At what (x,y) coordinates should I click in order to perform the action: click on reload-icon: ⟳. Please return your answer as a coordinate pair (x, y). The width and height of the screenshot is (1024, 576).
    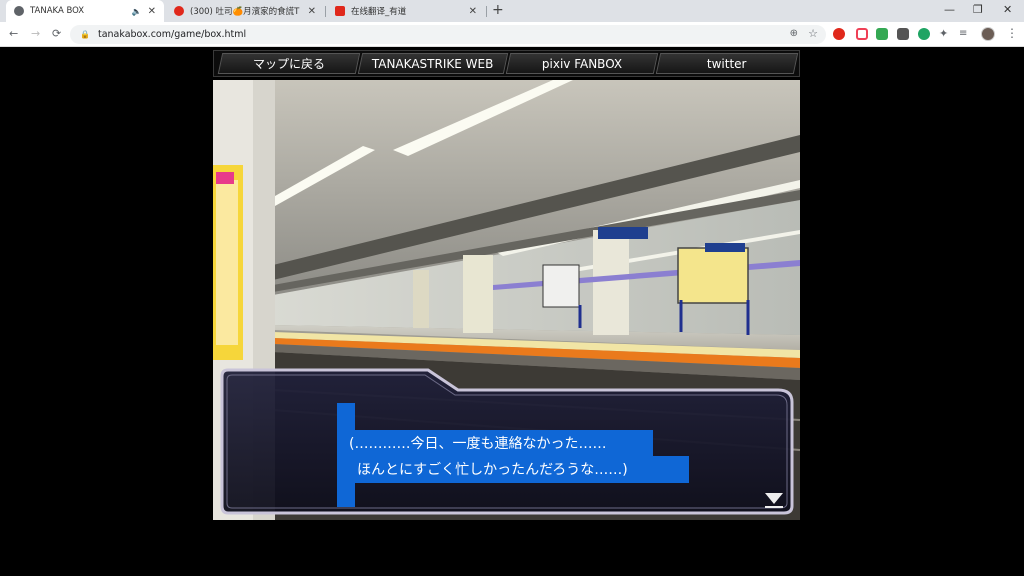
    Looking at the image, I should click on (56, 33).